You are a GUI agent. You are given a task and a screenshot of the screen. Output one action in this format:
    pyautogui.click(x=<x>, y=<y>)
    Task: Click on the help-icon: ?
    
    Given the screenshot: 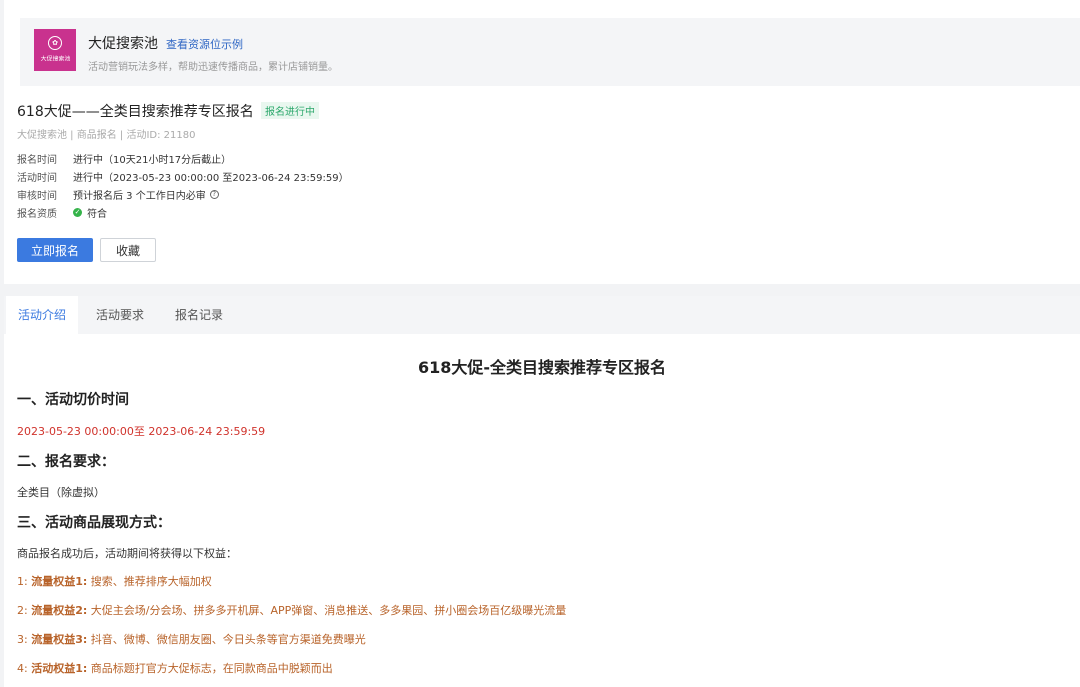 What is the action you would take?
    pyautogui.click(x=214, y=194)
    